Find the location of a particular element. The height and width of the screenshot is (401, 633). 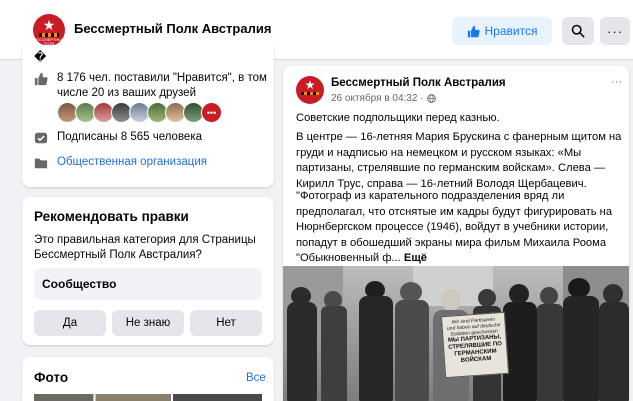

friends-avatars: ••• is located at coordinates (139, 113).